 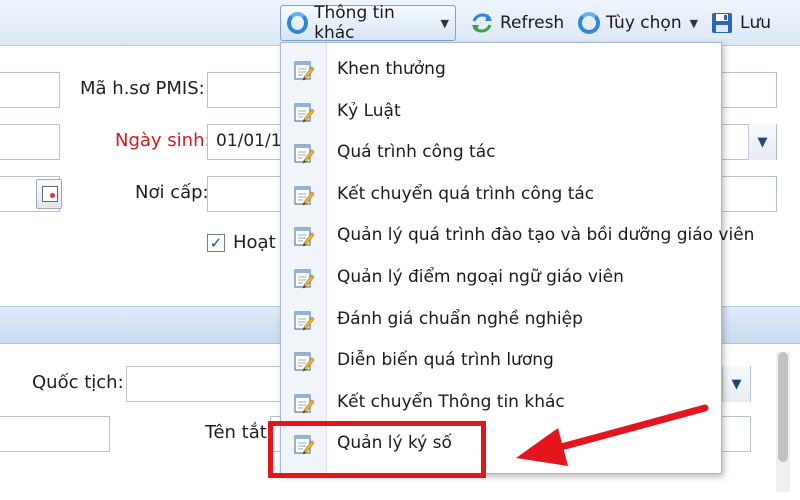 What do you see at coordinates (247, 142) in the screenshot?
I see `birth-date-input: 01/01/1` at bounding box center [247, 142].